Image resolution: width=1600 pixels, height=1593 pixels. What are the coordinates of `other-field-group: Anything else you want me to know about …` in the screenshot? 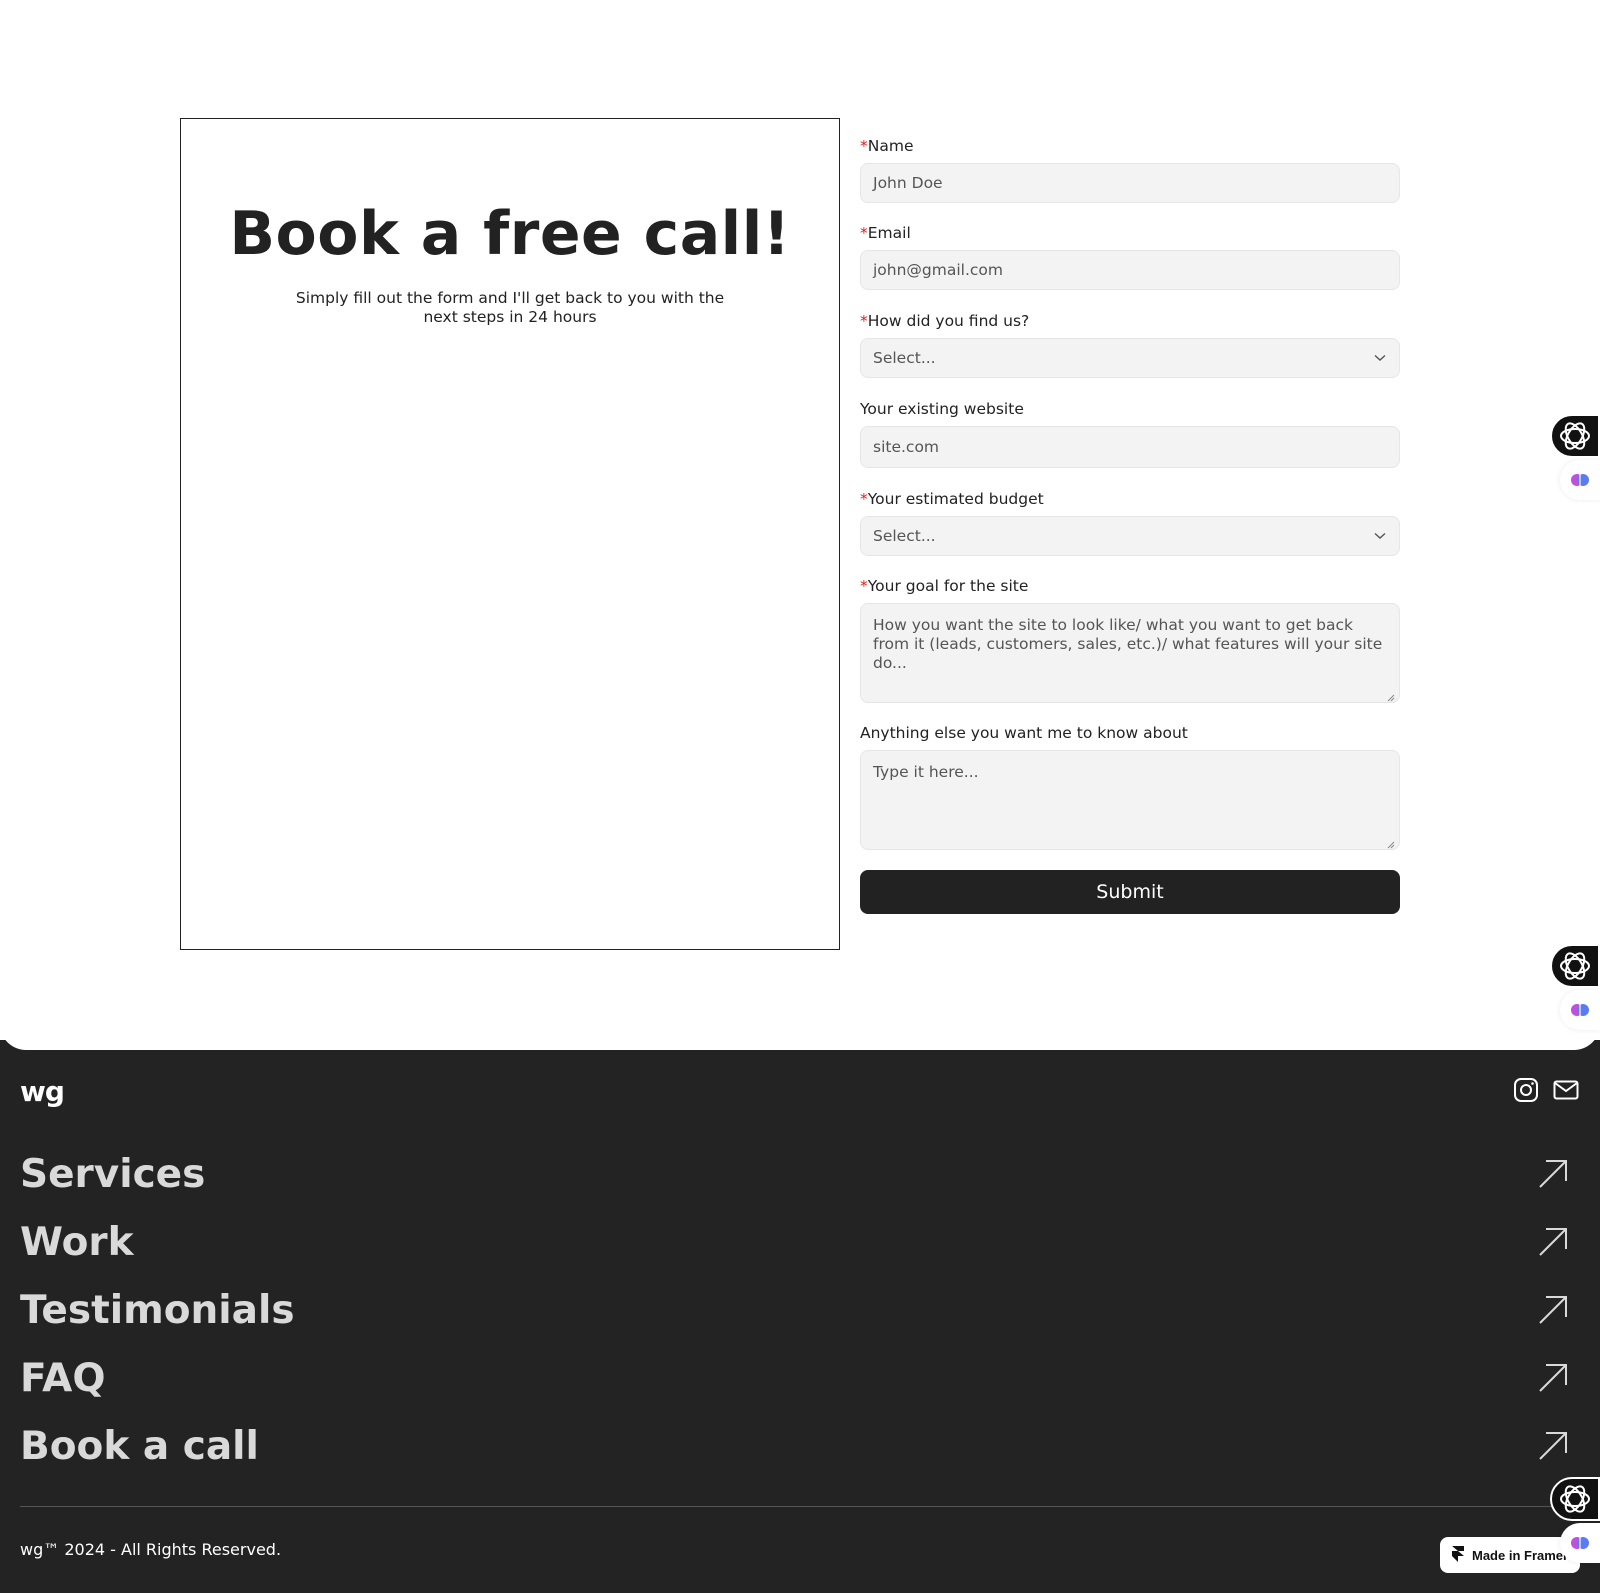 It's located at (1130, 786).